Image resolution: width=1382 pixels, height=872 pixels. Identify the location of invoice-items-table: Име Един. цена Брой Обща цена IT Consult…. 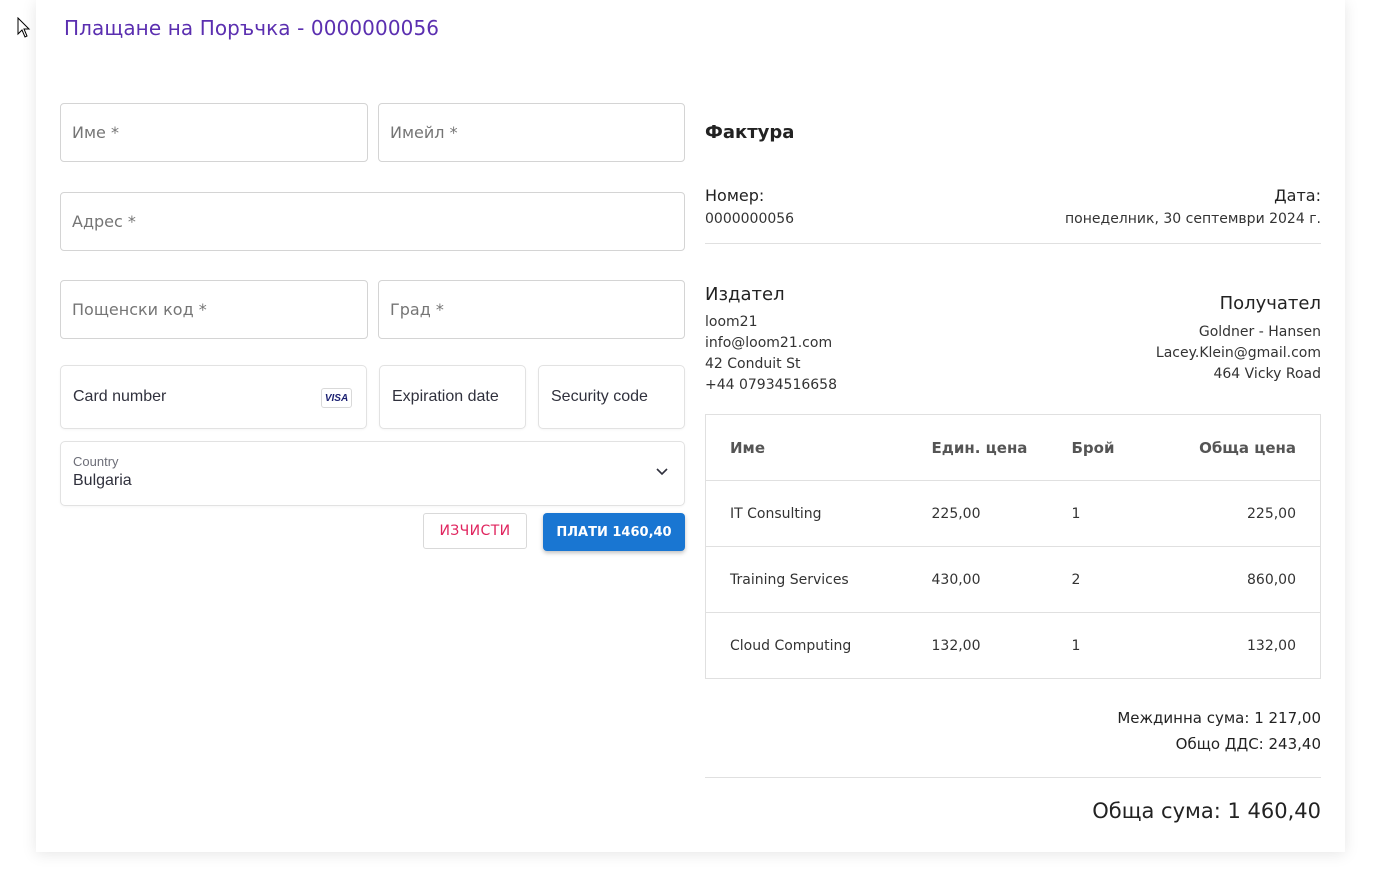
(1013, 546).